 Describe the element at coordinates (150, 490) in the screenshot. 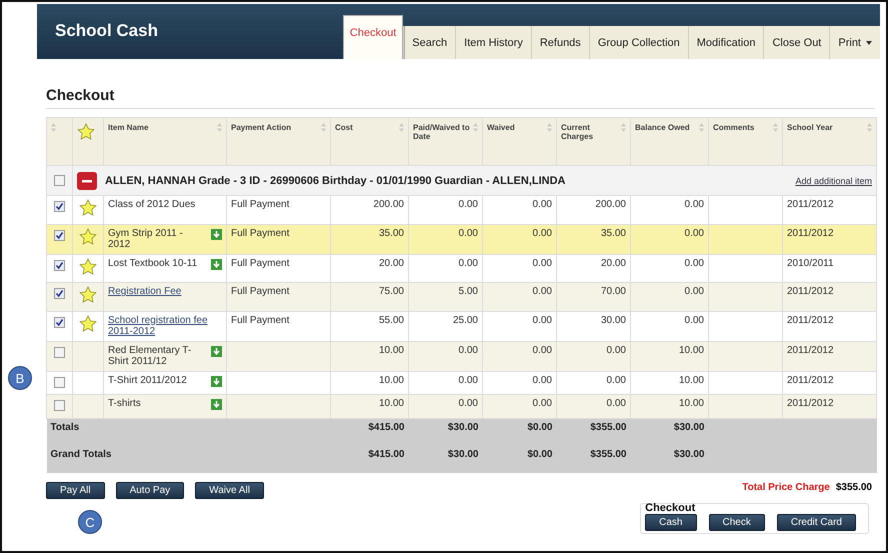

I see `action-button: Auto Pay` at that location.